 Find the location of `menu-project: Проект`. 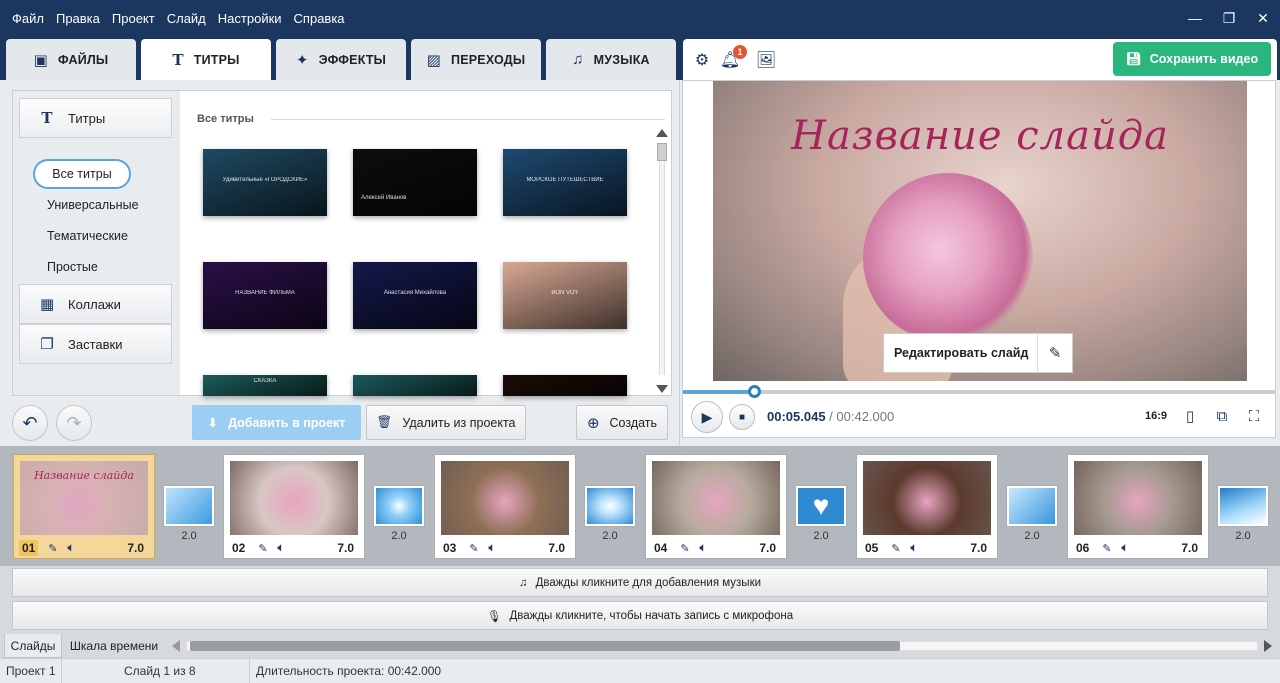

menu-project: Проект is located at coordinates (133, 18).